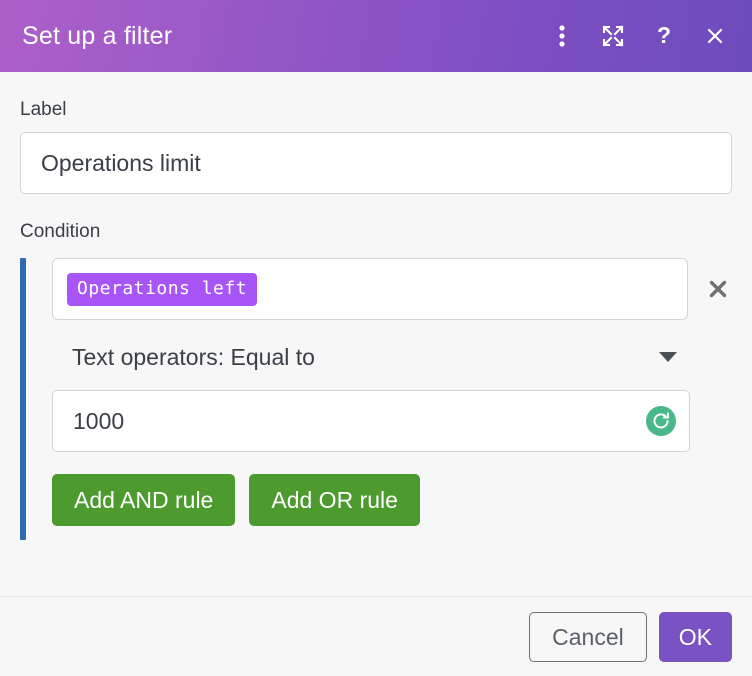 This screenshot has width=752, height=676. What do you see at coordinates (376, 36) in the screenshot?
I see `dialog-titlebar: Set up a filter ?` at bounding box center [376, 36].